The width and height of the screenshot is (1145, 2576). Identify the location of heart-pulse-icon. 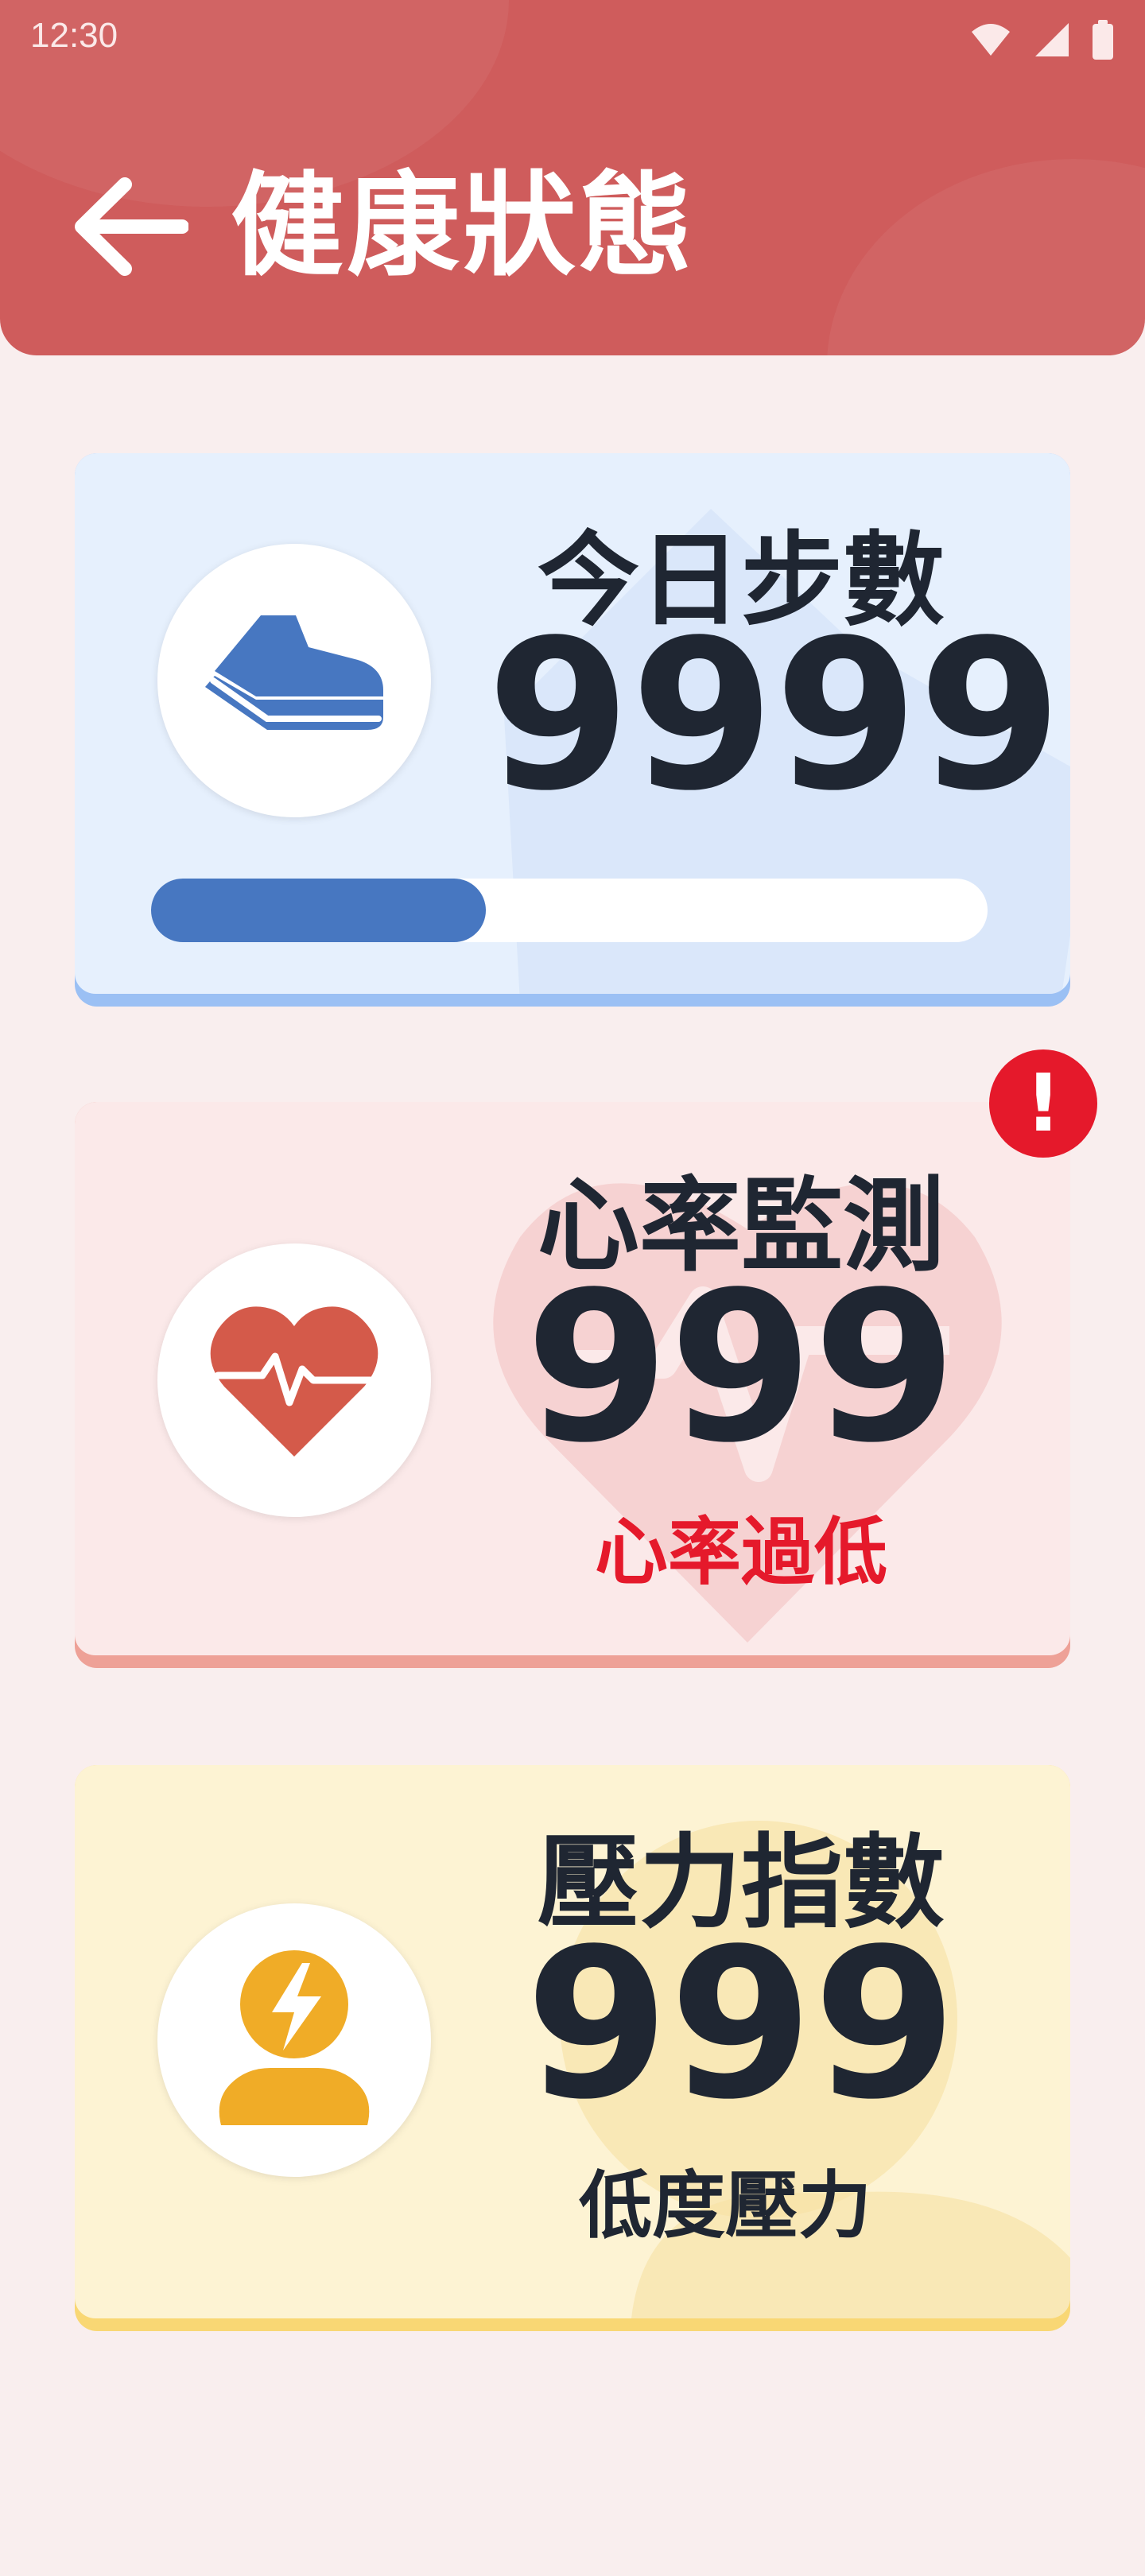
(294, 1381).